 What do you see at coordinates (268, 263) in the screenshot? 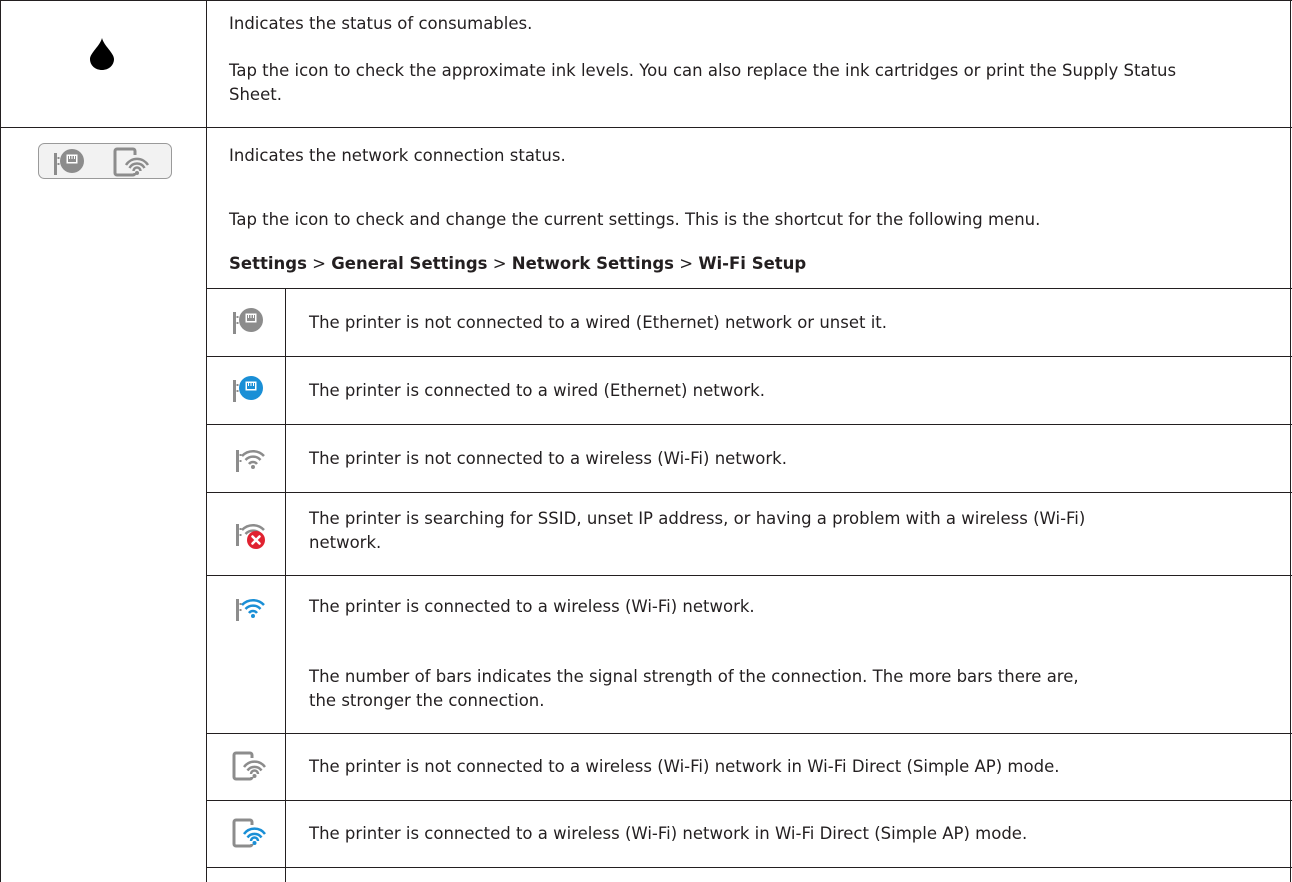
I see `menu-item-settings: Settings` at bounding box center [268, 263].